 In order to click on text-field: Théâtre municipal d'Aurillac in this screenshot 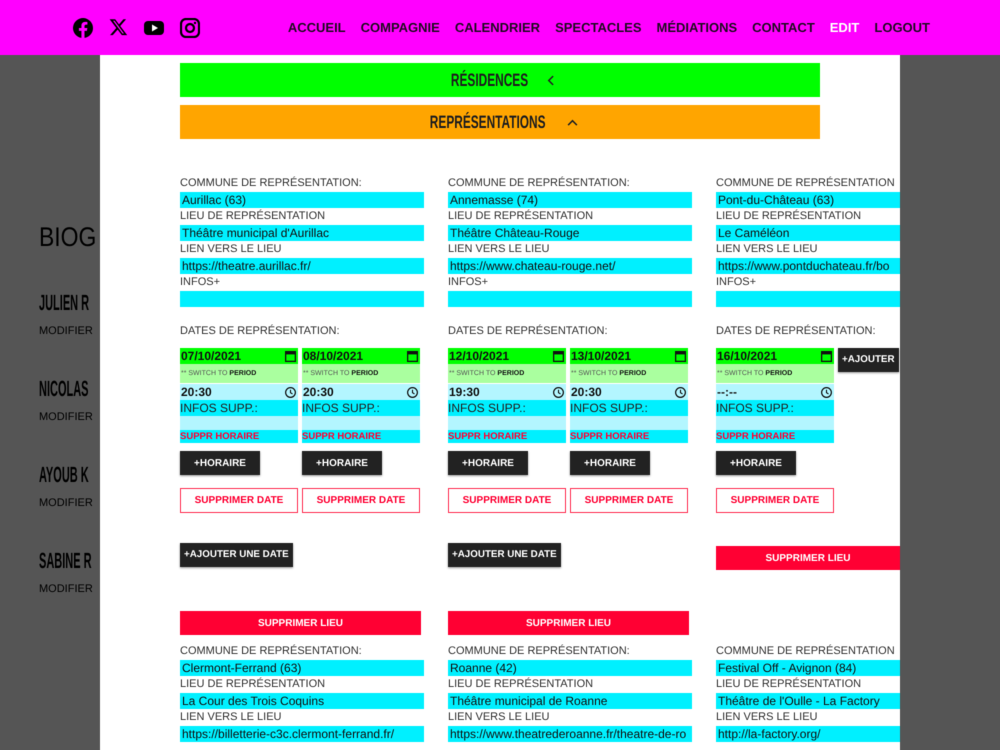, I will do `click(302, 233)`.